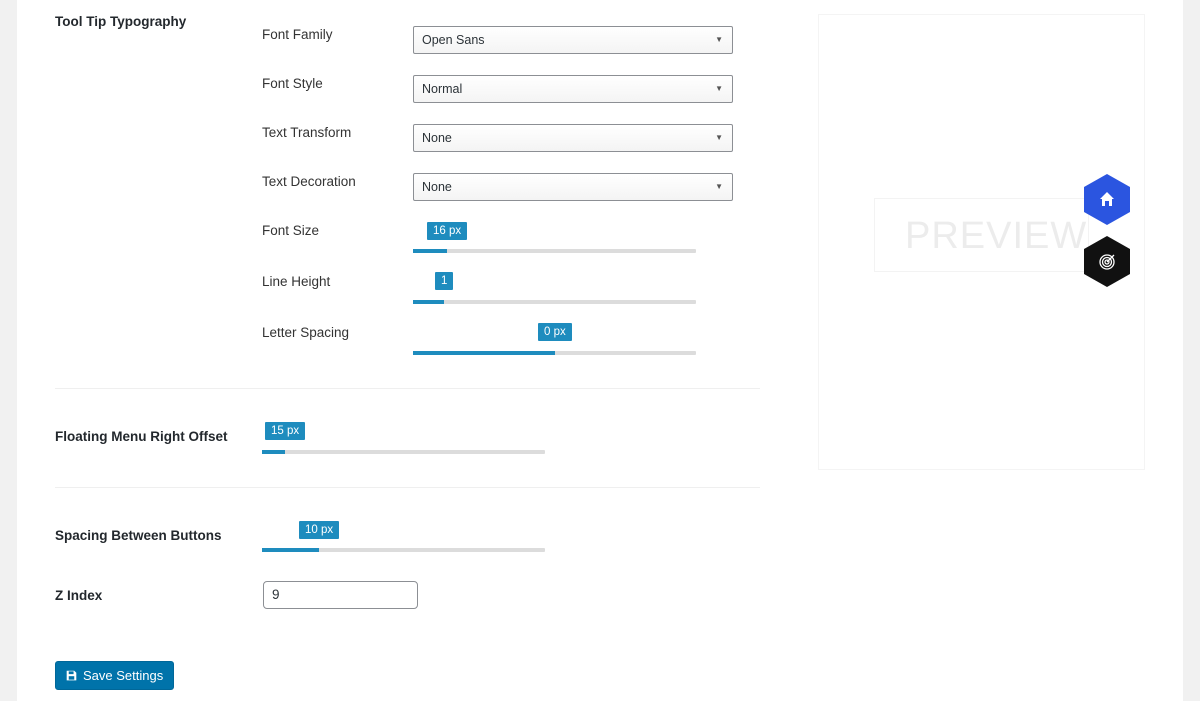 This screenshot has height=701, width=1200. What do you see at coordinates (554, 302) in the screenshot?
I see `line-height-track` at bounding box center [554, 302].